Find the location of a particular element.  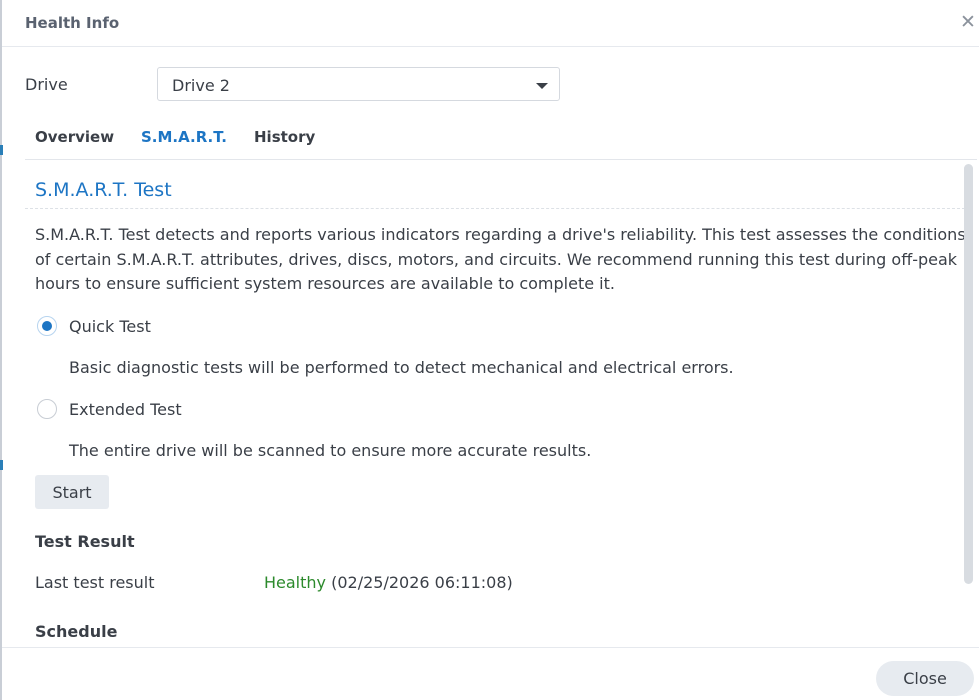

close-icon: ✕ is located at coordinates (968, 22).